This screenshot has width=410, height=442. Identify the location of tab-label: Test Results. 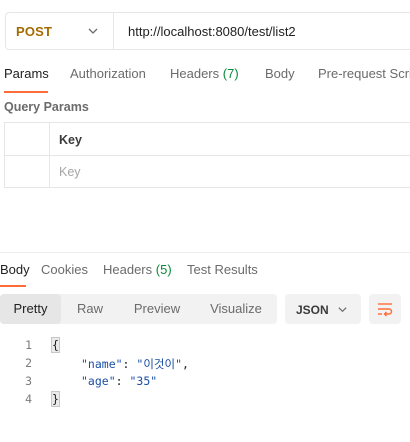
(222, 269).